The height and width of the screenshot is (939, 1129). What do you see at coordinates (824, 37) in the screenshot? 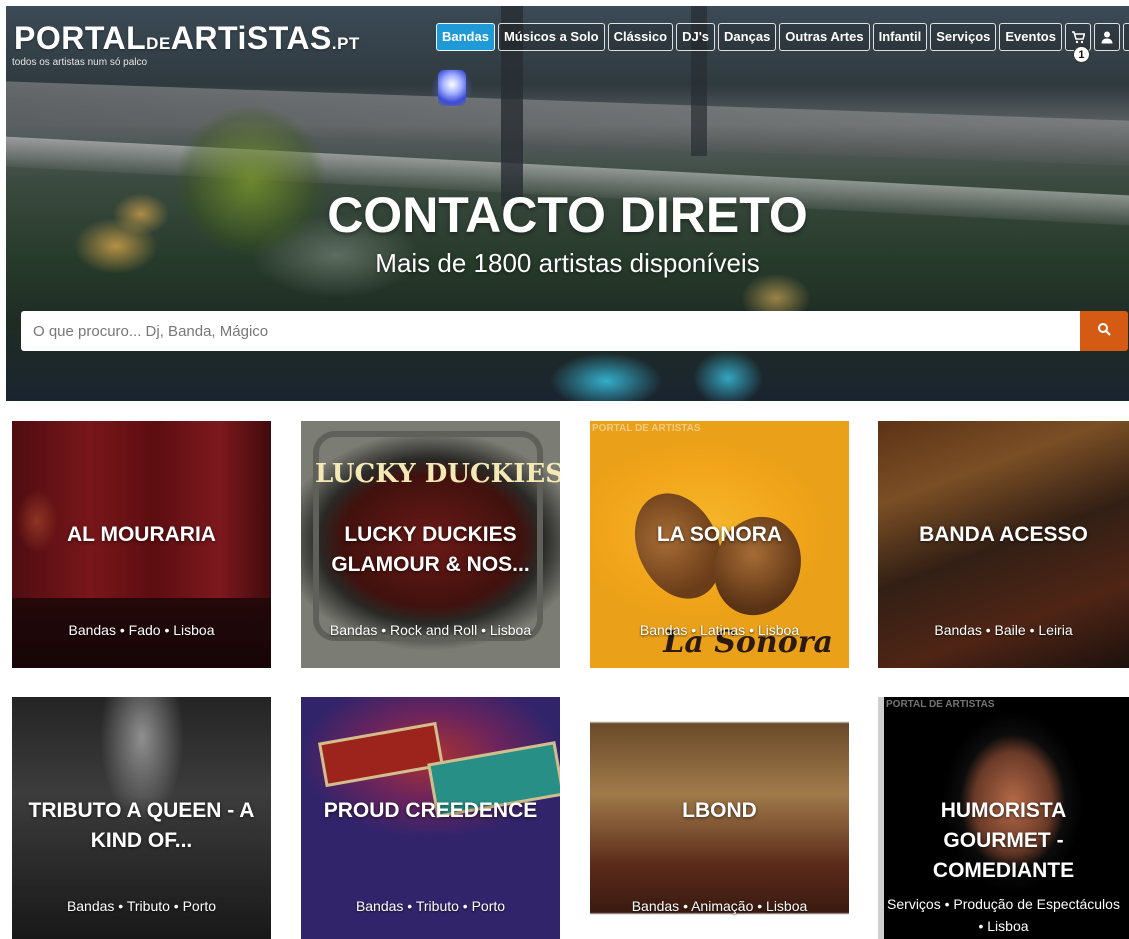
I see `nav-item-outras-artes: Outras Artes` at bounding box center [824, 37].